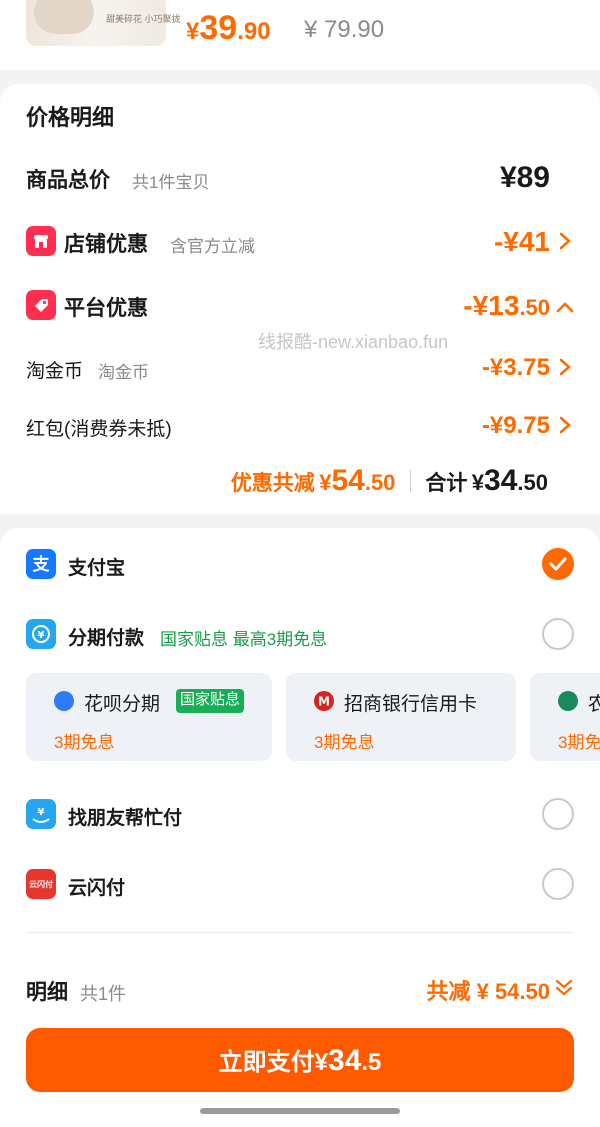 The height and width of the screenshot is (1127, 600). Describe the element at coordinates (122, 704) in the screenshot. I see `huabei-name: 花呗分期` at that location.